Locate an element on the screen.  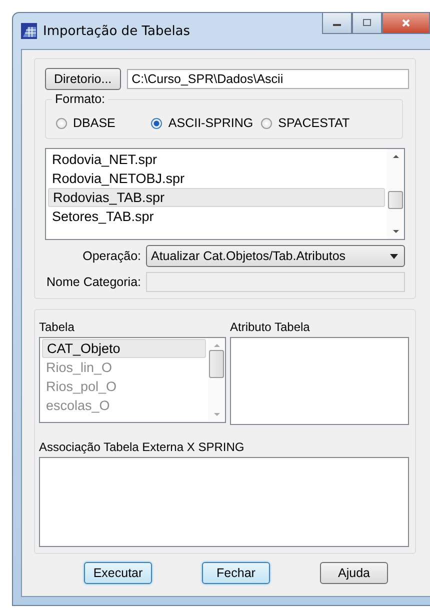
radio-label: ASCII-SPRING is located at coordinates (211, 123).